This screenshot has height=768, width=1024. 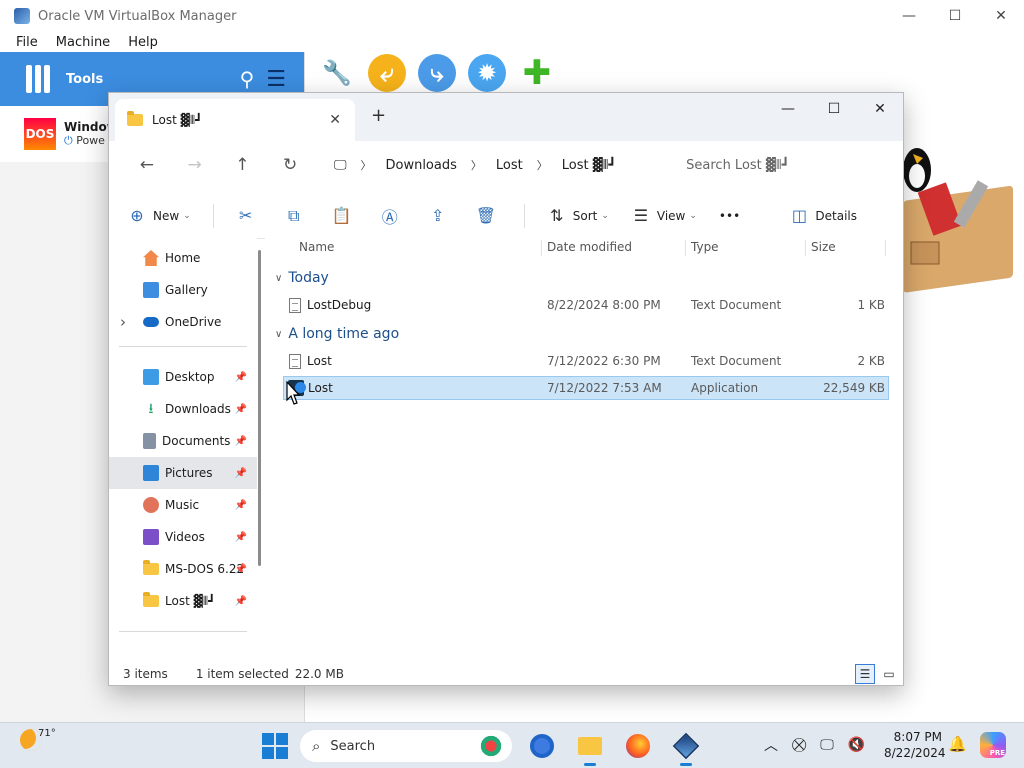 I want to click on list-icon: ☰, so click(x=276, y=79).